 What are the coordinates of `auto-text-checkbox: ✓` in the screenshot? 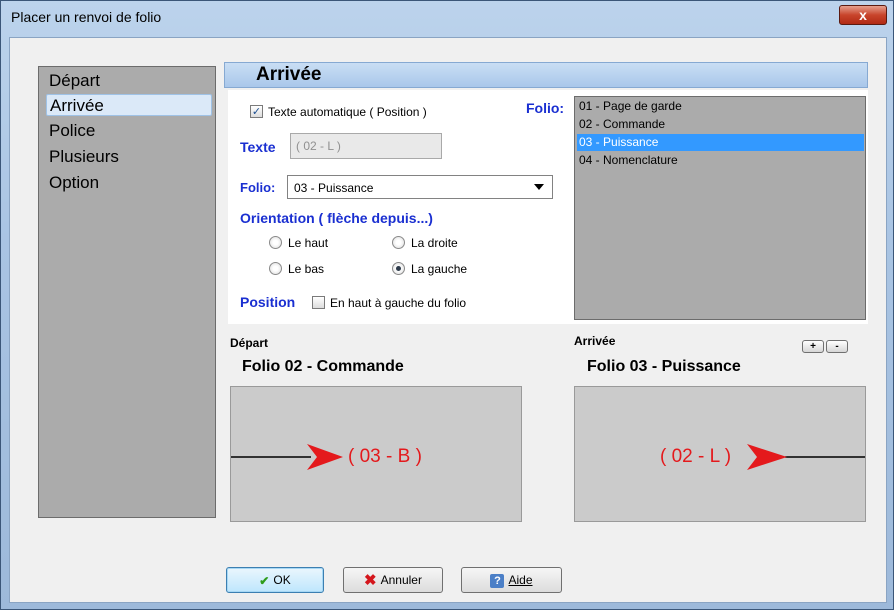 It's located at (256, 111).